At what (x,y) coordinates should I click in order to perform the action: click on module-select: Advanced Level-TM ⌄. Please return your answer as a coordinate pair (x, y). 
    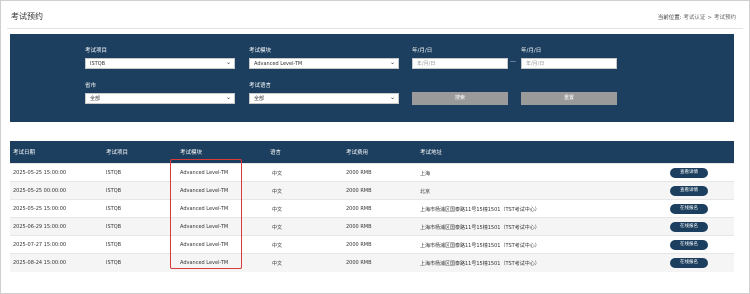
    Looking at the image, I should click on (324, 63).